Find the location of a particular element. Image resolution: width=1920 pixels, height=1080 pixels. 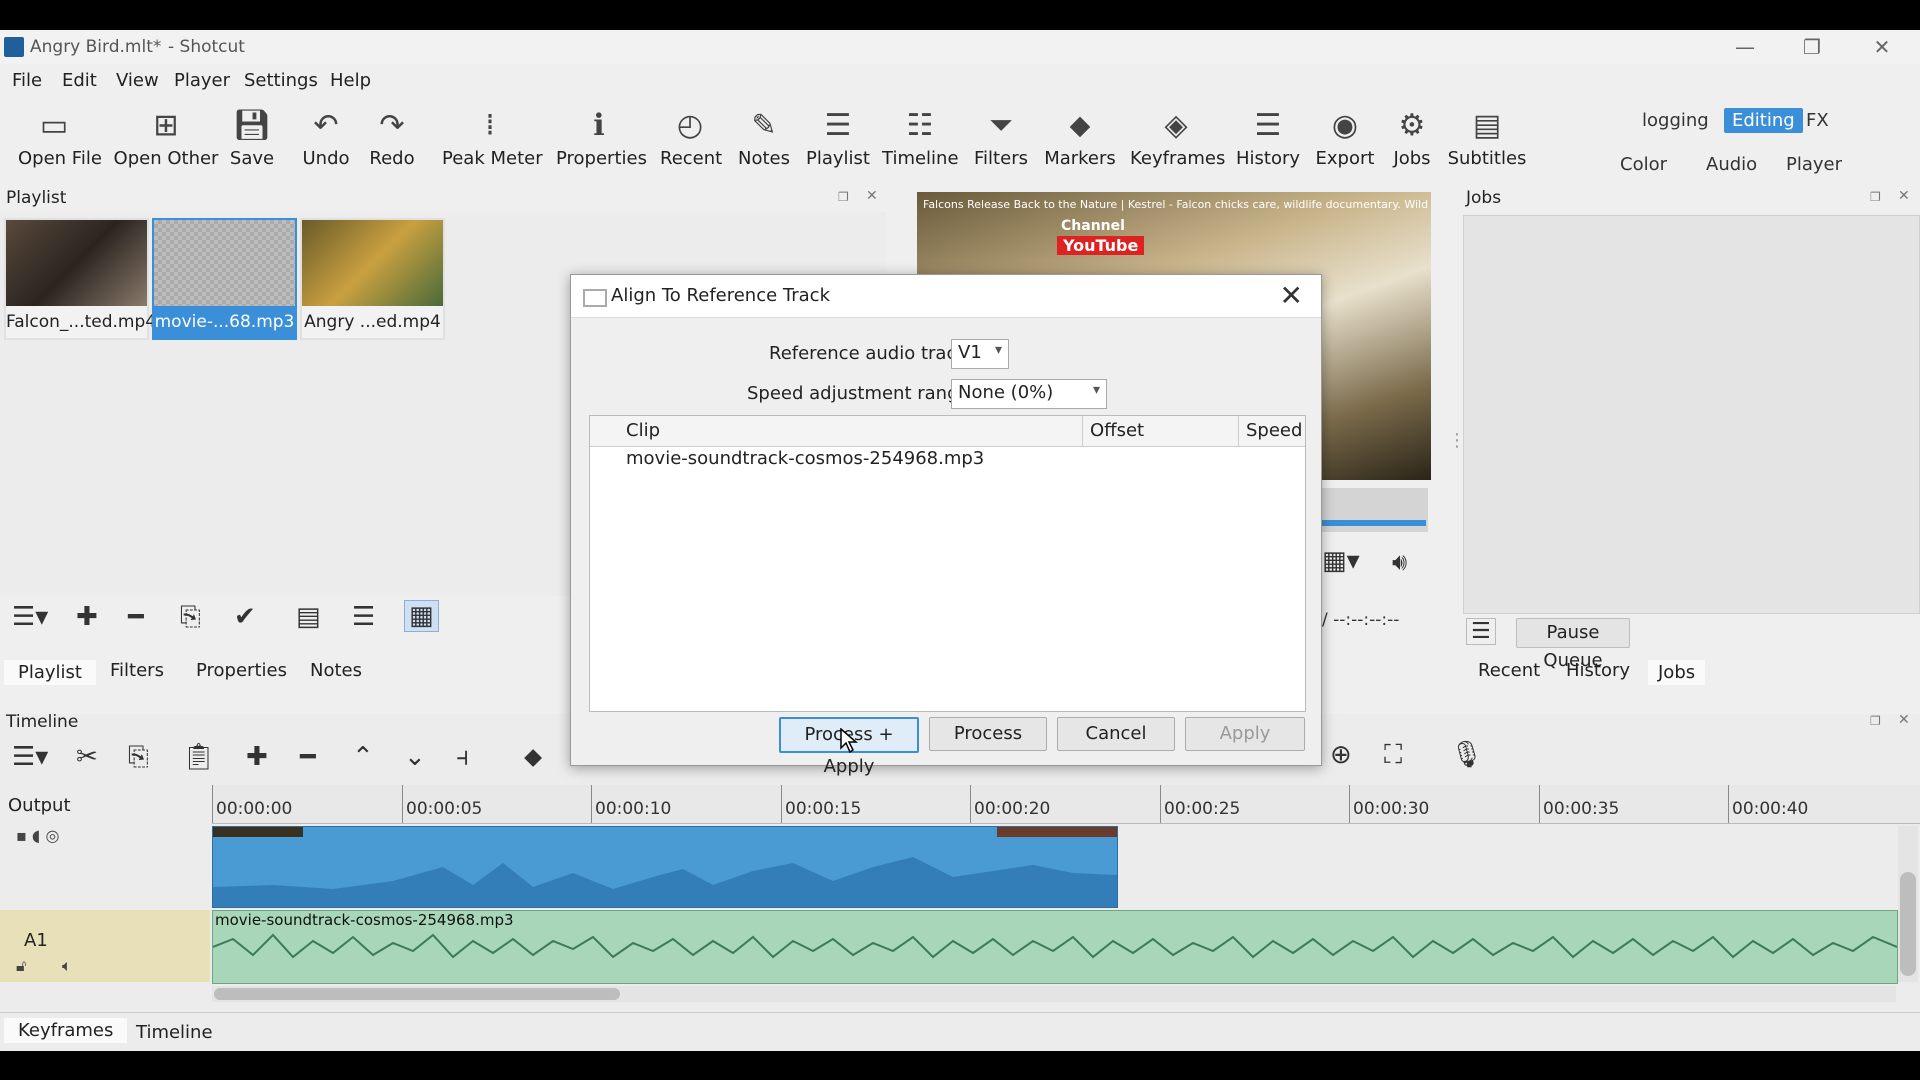

overwrite-icon: ⌄ is located at coordinates (415, 757).